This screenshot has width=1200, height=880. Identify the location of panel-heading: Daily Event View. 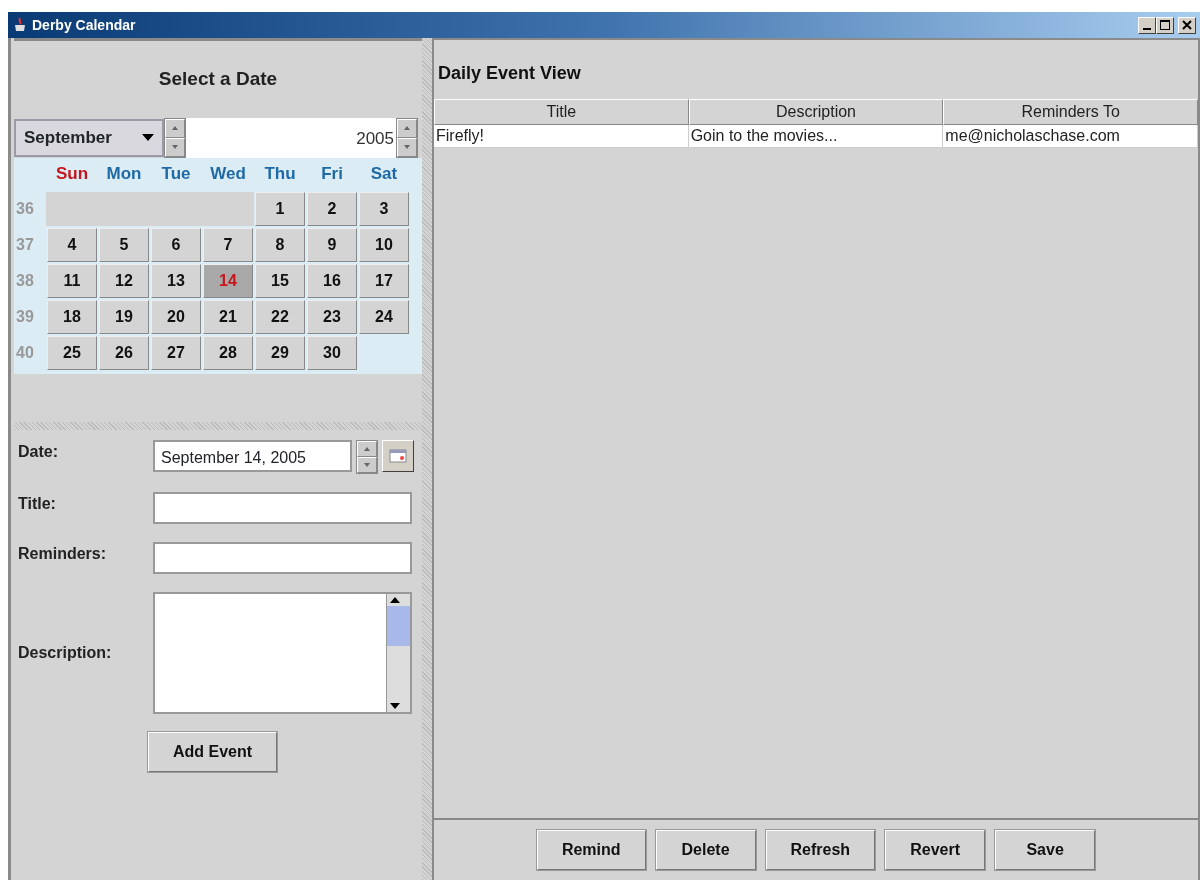
(509, 73).